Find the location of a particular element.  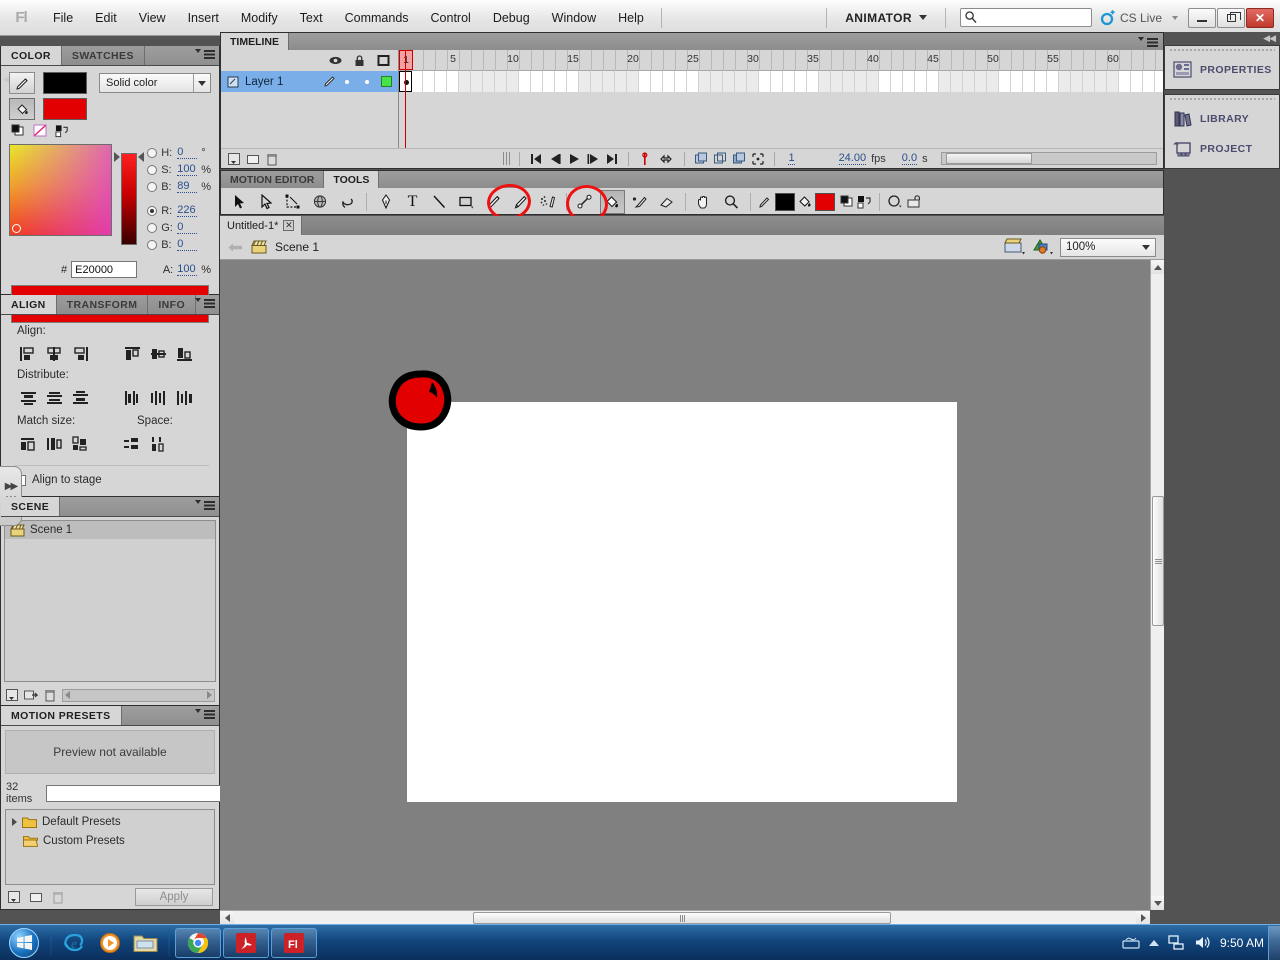

3d-rotation-tool-button is located at coordinates (320, 202).